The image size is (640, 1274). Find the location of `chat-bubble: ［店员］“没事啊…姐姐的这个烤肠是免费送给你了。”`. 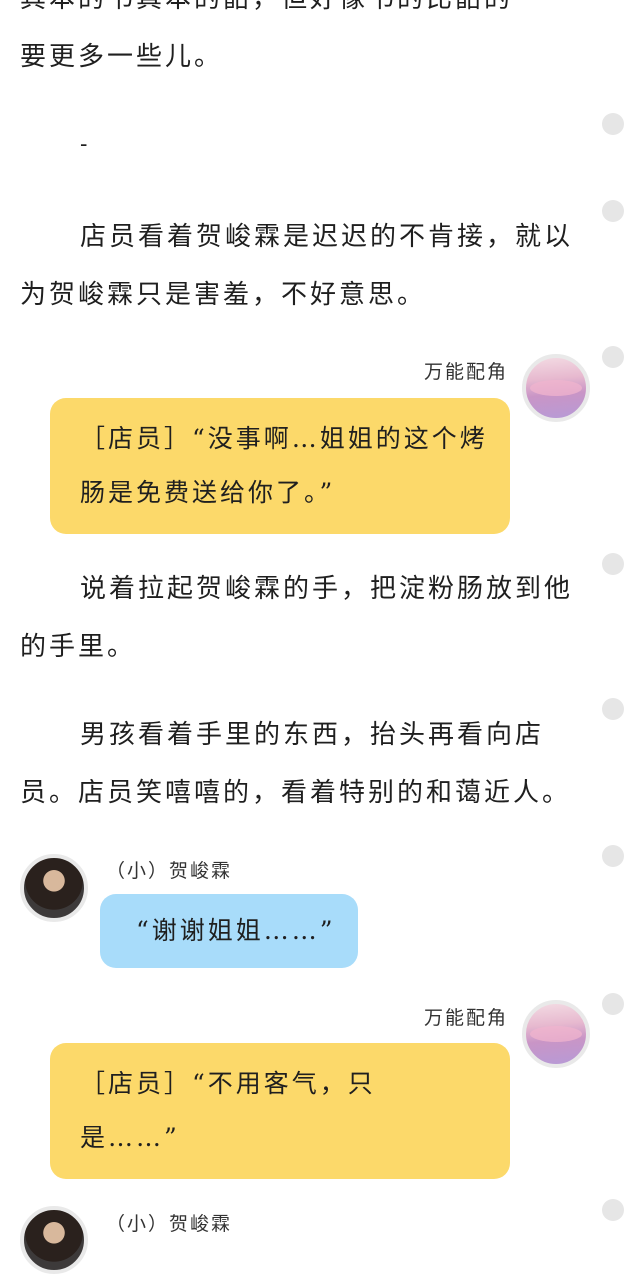

chat-bubble: ［店员］“没事啊…姐姐的这个烤肠是免费送给你了。” is located at coordinates (280, 466).